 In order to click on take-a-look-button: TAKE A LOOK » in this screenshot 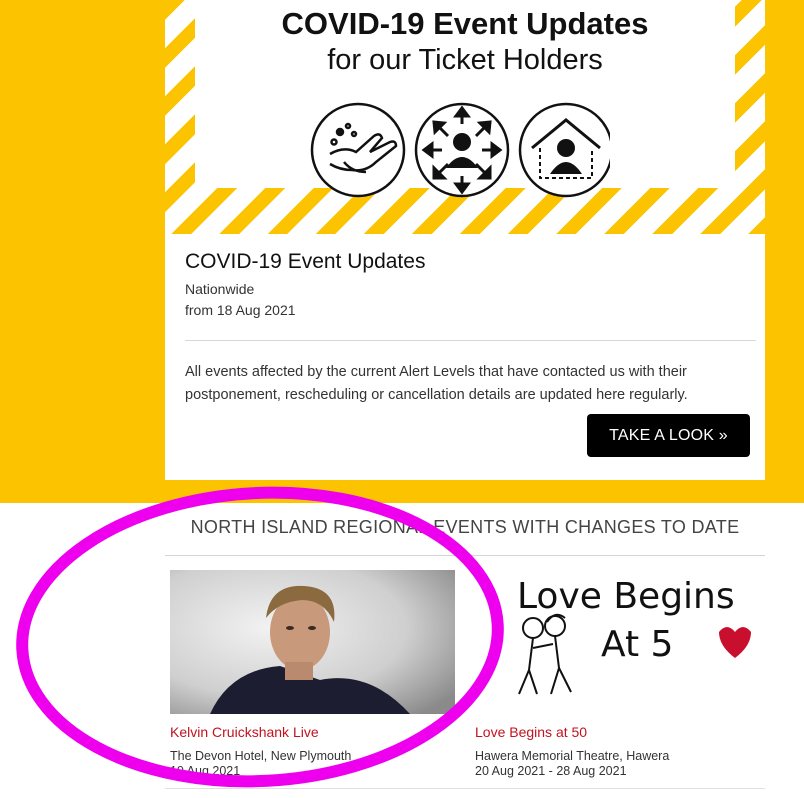, I will do `click(668, 435)`.